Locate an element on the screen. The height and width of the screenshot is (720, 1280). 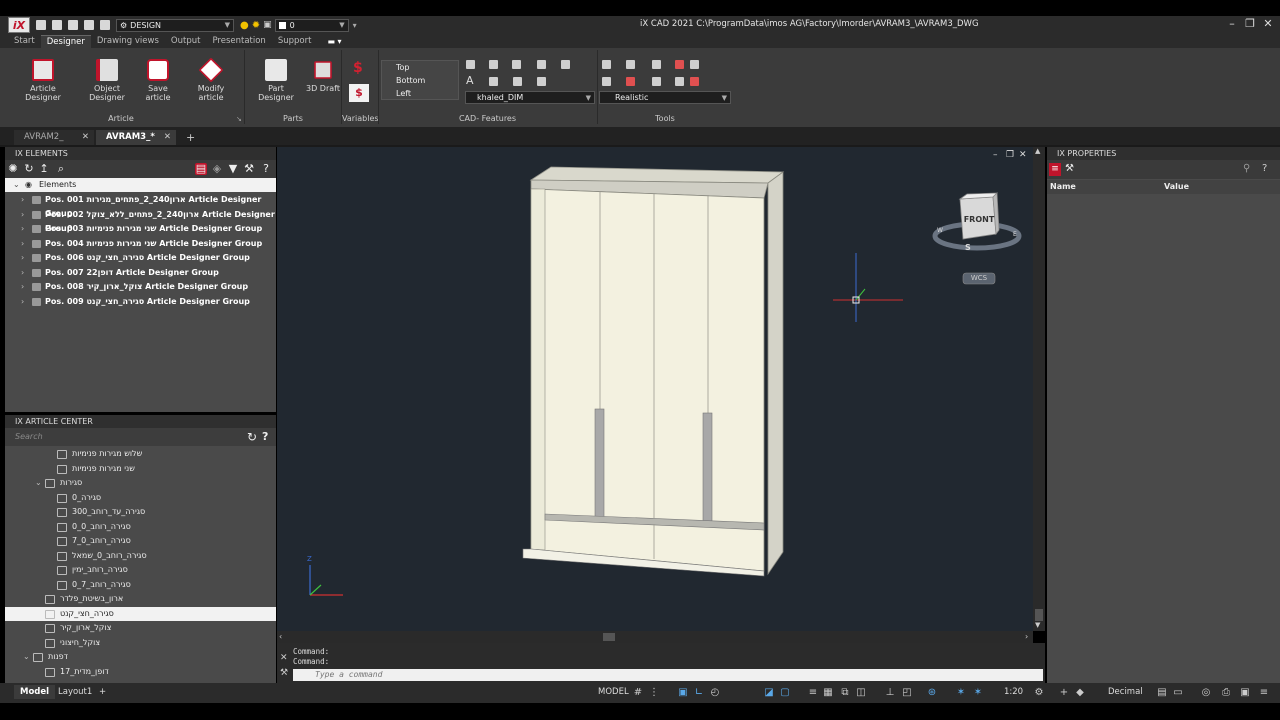
visual-style-select: Realistic ▼ is located at coordinates (665, 97).